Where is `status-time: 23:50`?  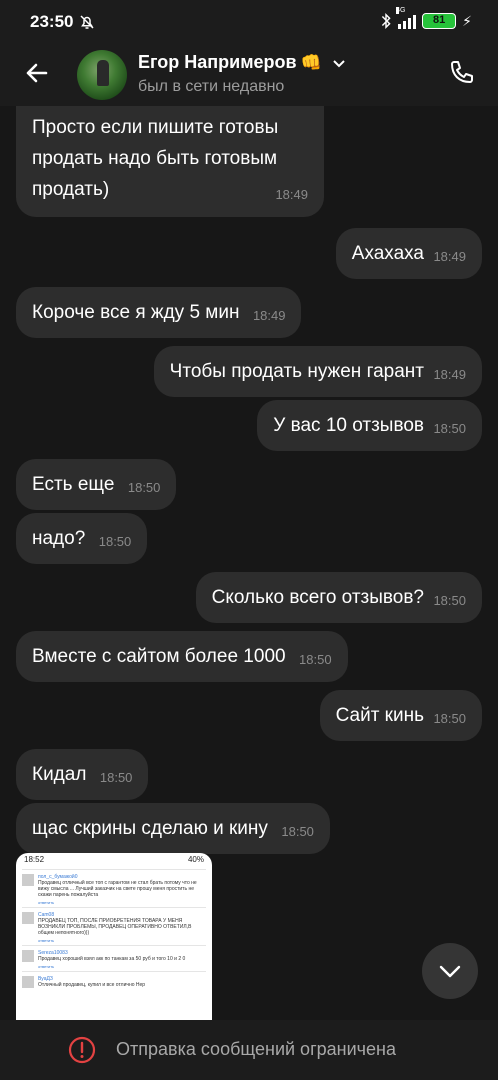
status-time: 23:50 is located at coordinates (52, 21).